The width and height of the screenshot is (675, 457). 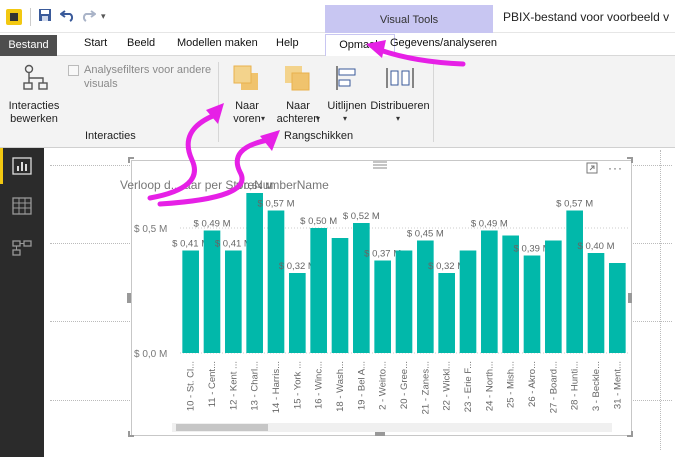 What do you see at coordinates (615, 168) in the screenshot?
I see `more-options-icon: ···` at bounding box center [615, 168].